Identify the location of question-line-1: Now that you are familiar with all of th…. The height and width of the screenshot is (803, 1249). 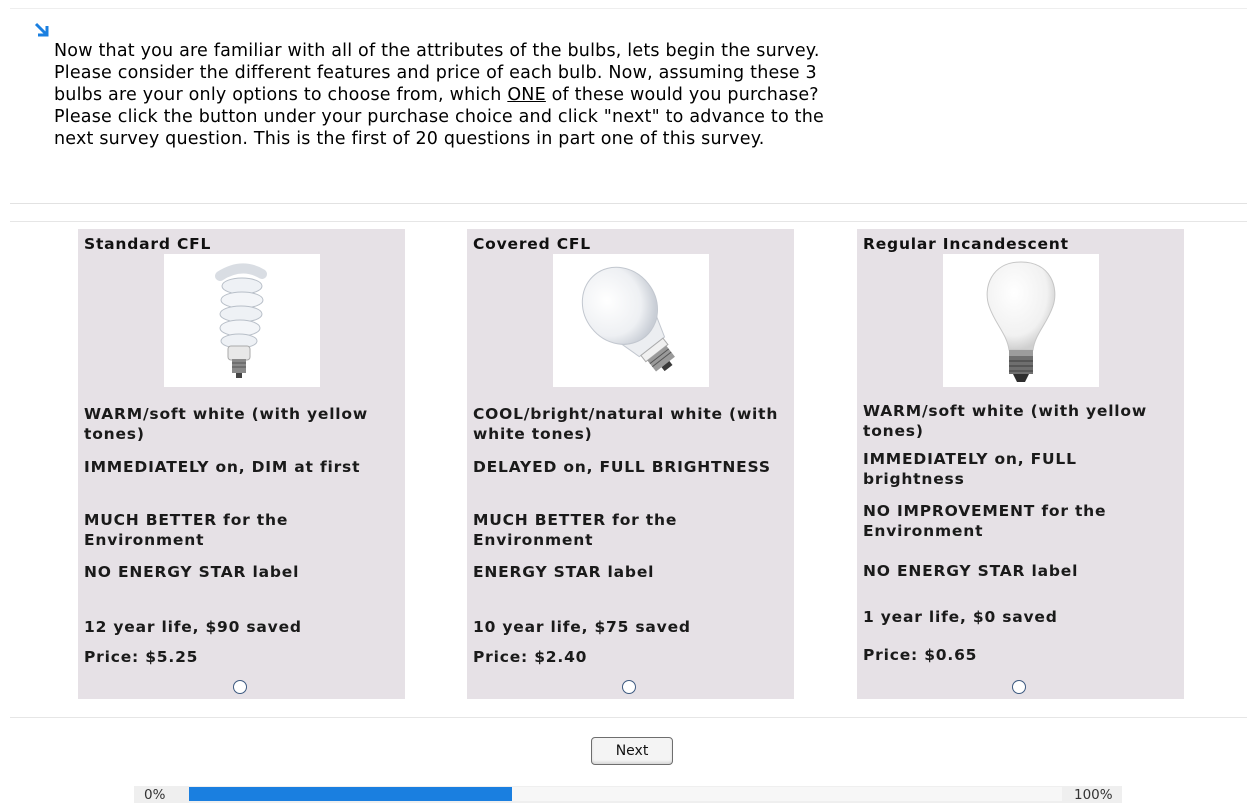
(437, 51).